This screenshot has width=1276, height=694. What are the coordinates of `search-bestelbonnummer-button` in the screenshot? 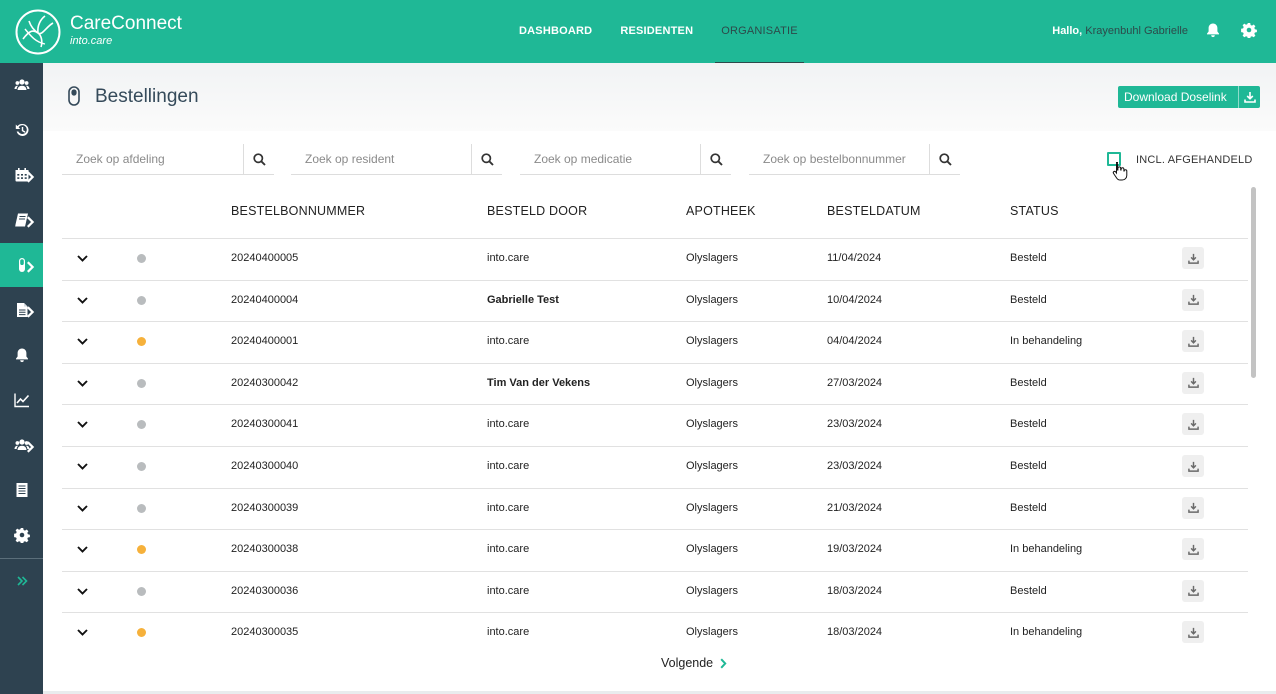 It's located at (944, 159).